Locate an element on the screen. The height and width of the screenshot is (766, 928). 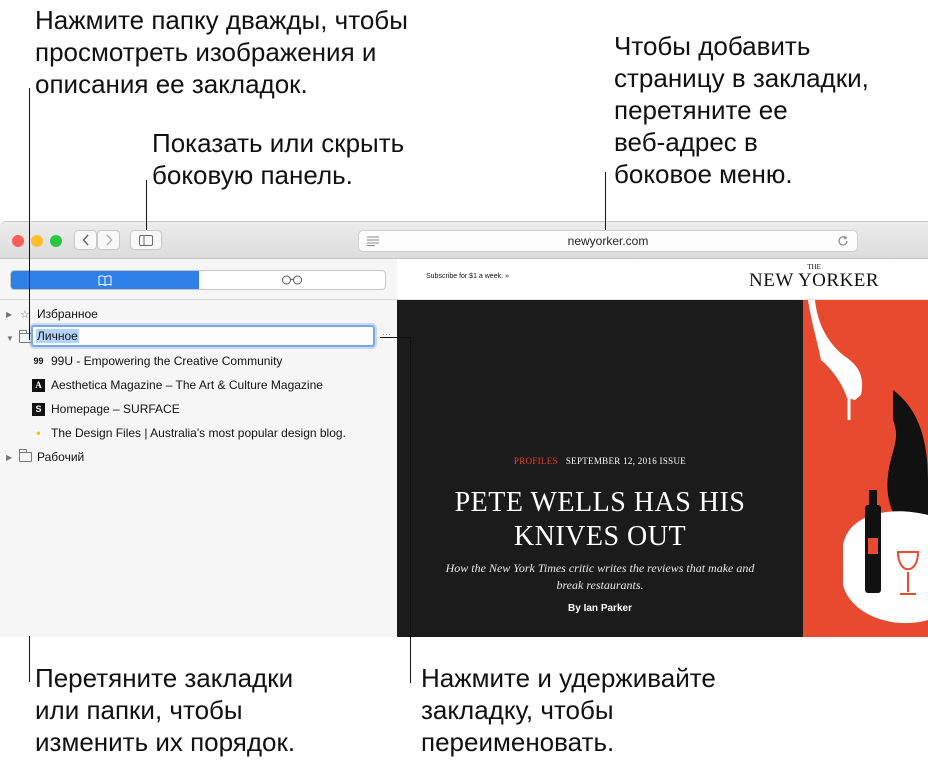
tab-bookmarks is located at coordinates (105, 280).